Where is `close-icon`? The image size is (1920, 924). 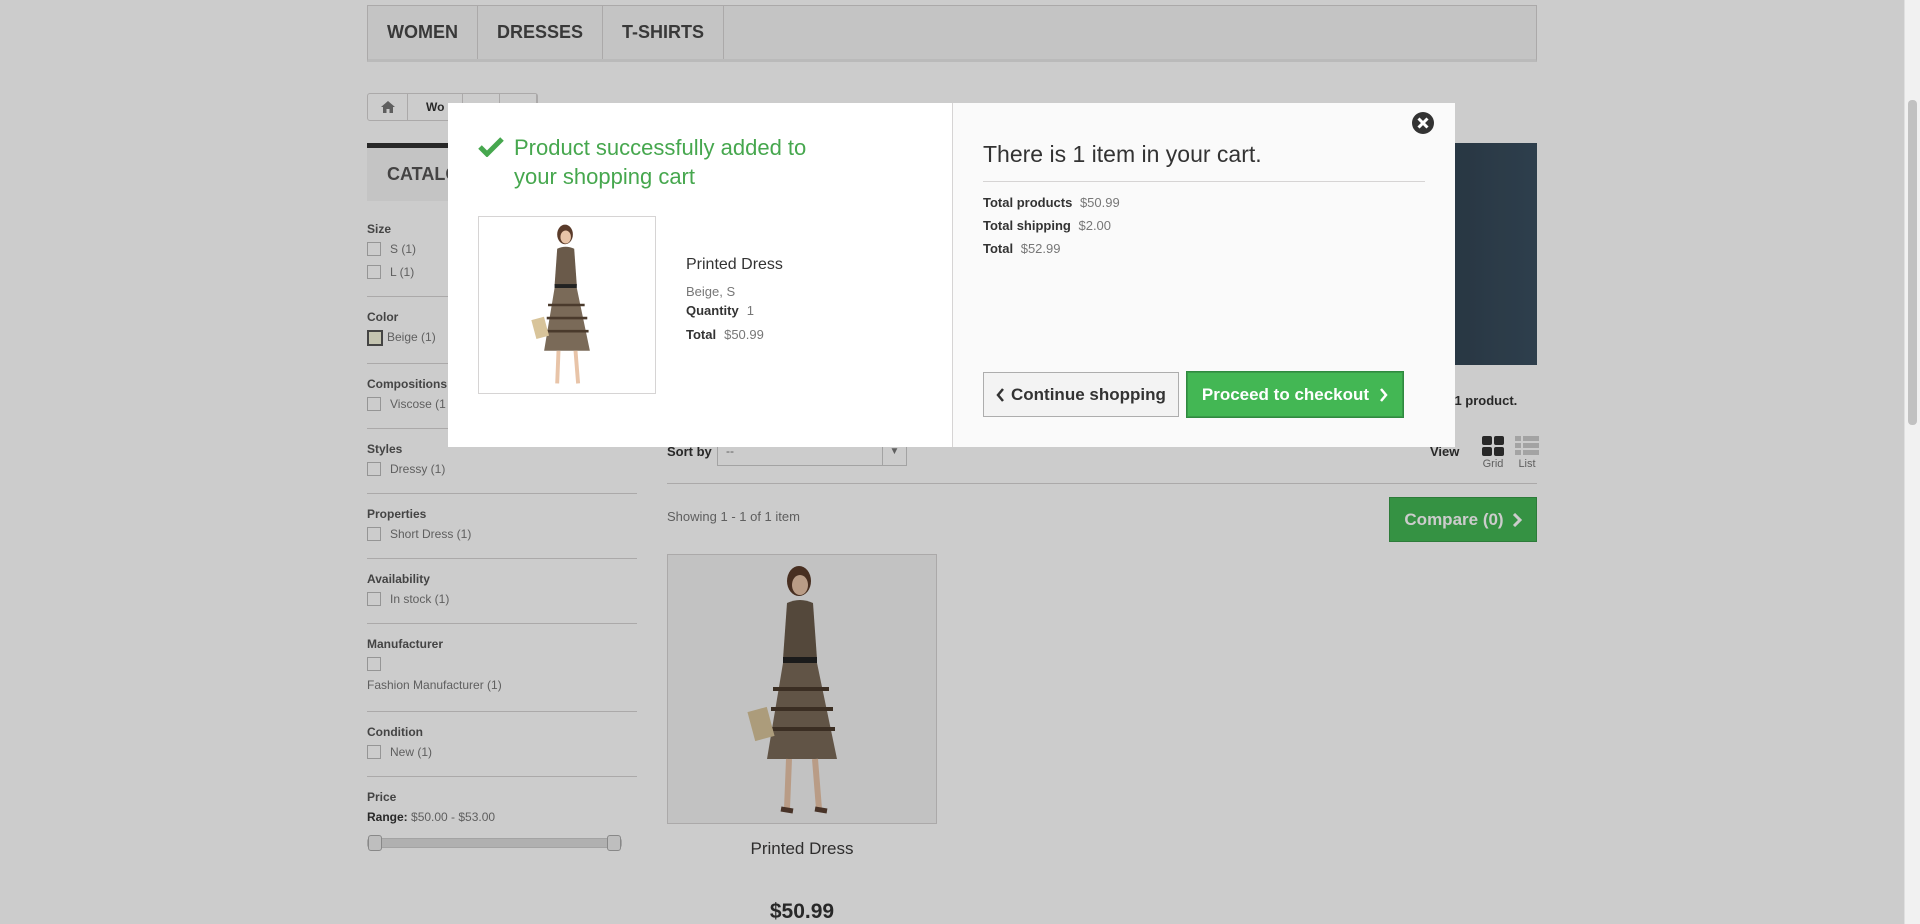 close-icon is located at coordinates (1423, 123).